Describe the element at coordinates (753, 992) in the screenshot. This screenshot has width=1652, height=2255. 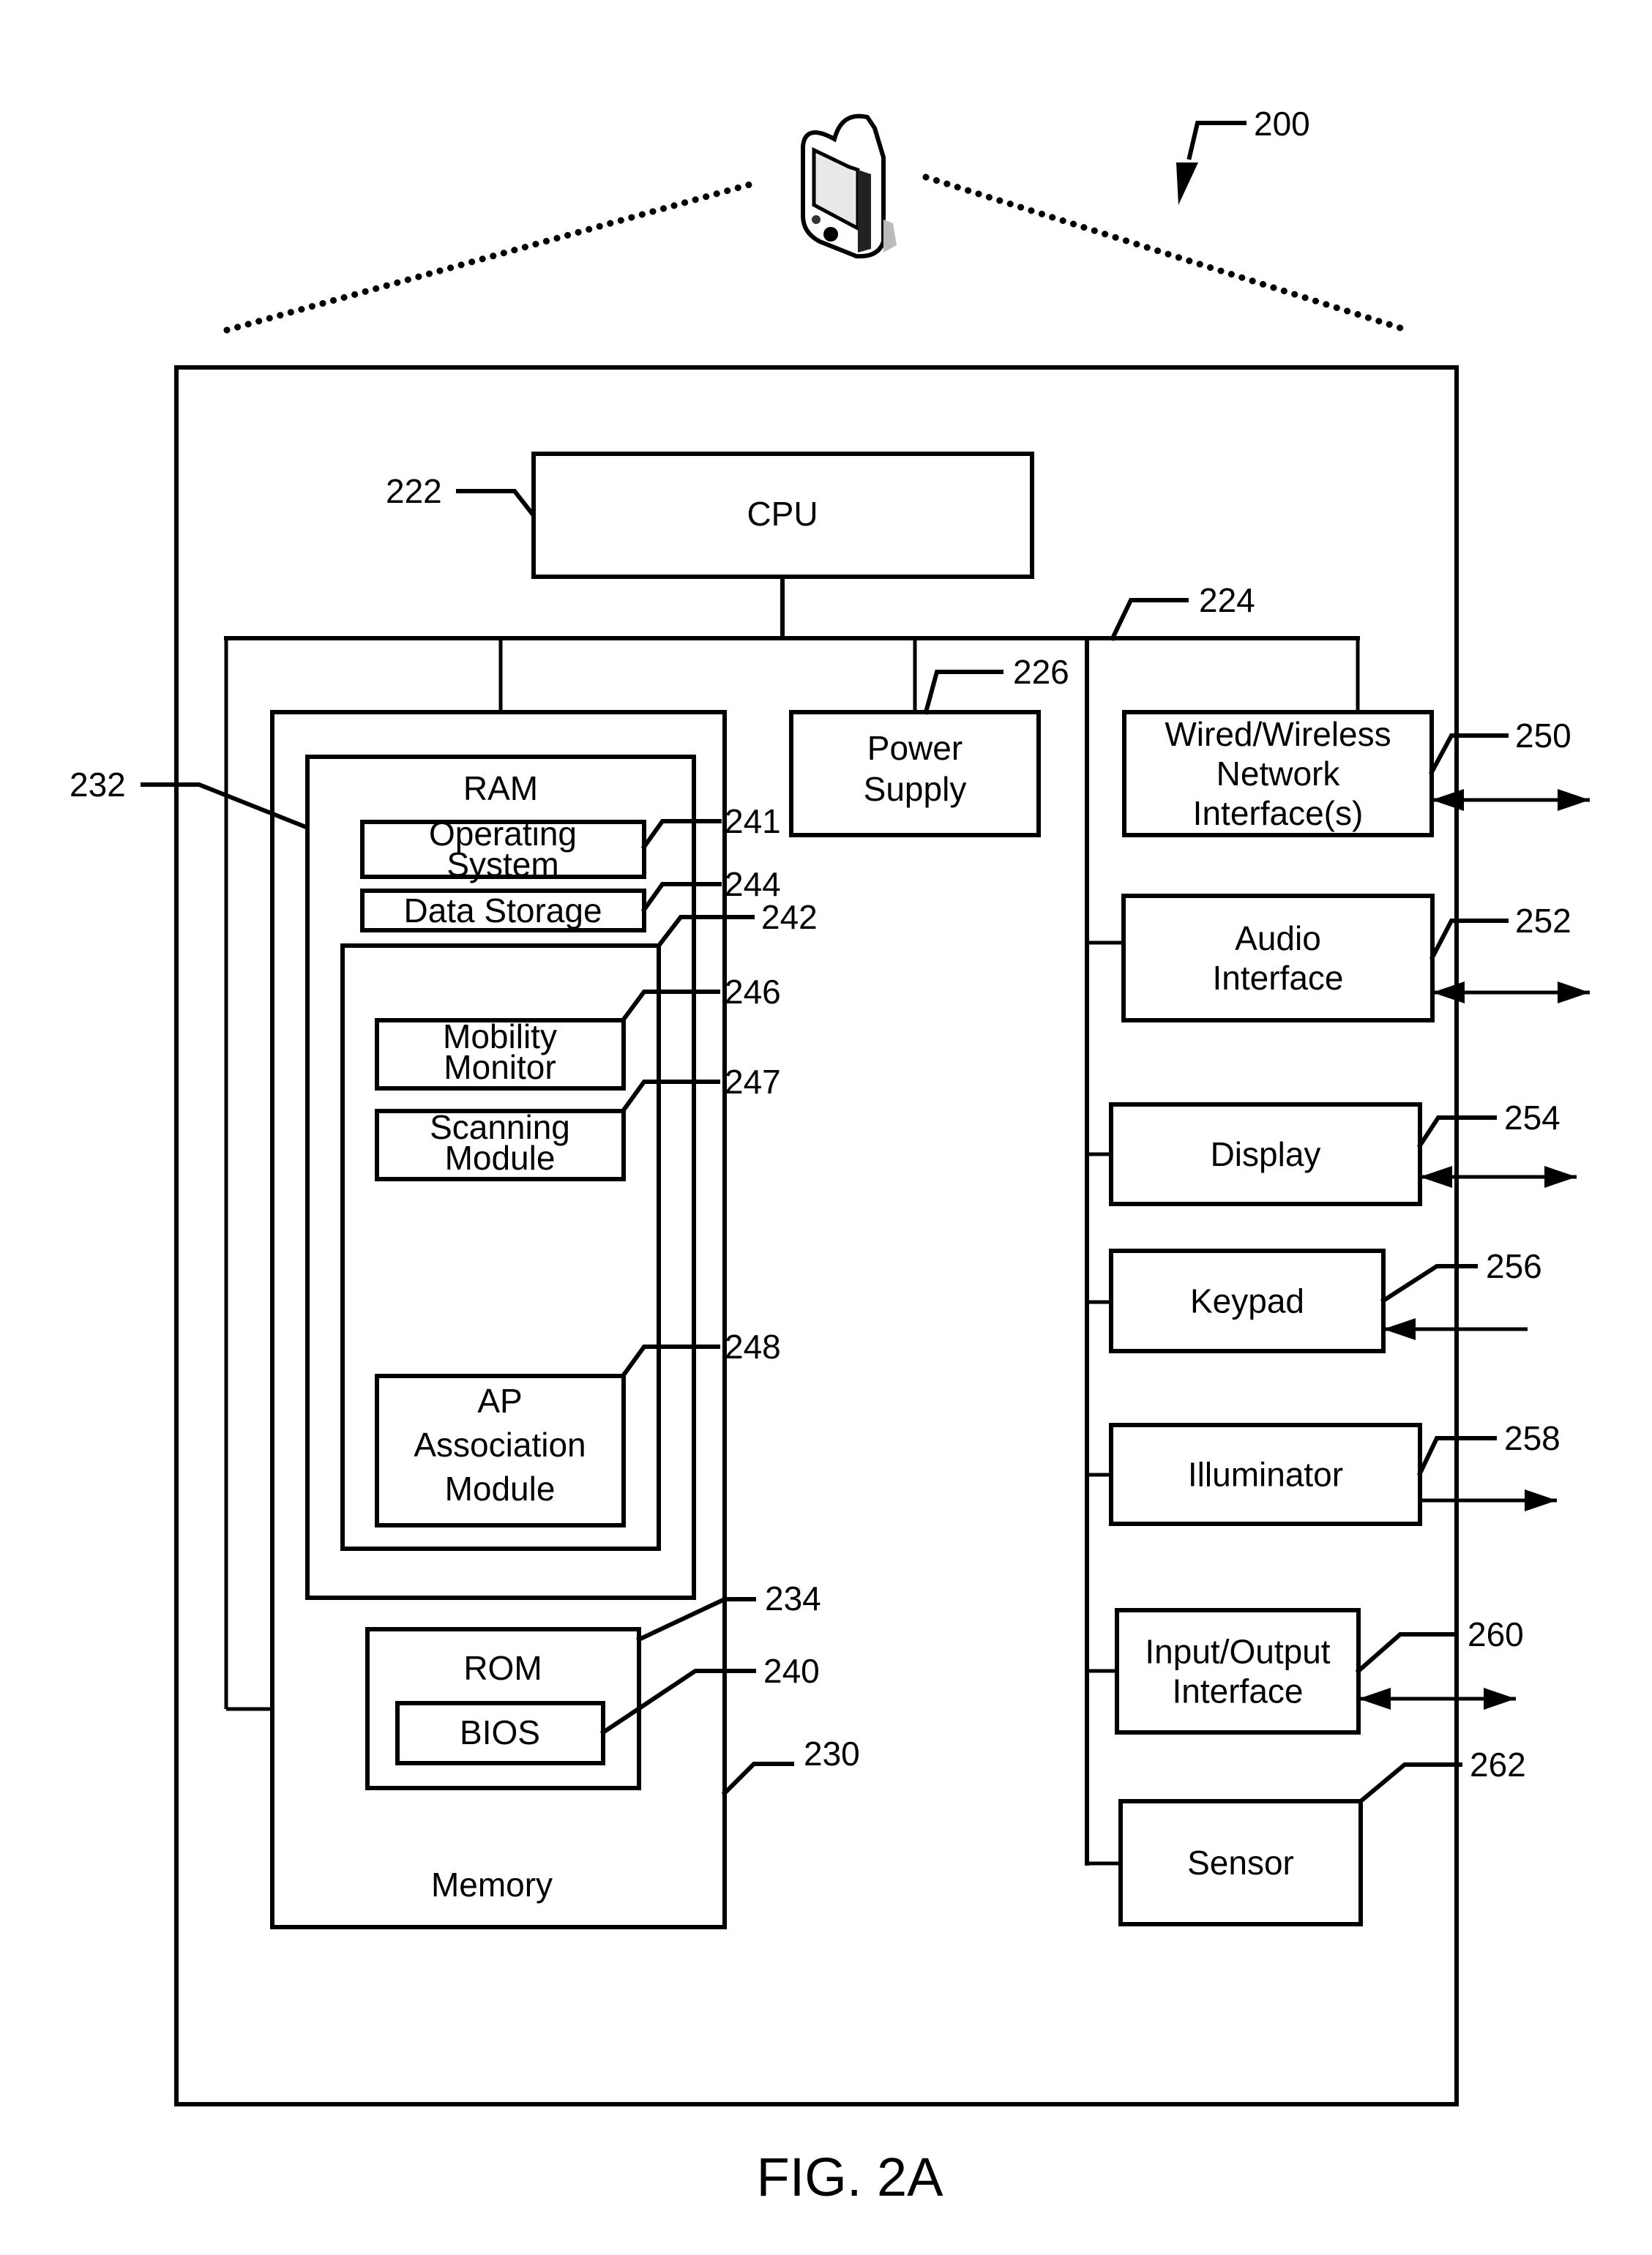
I see `ref-246: 246` at that location.